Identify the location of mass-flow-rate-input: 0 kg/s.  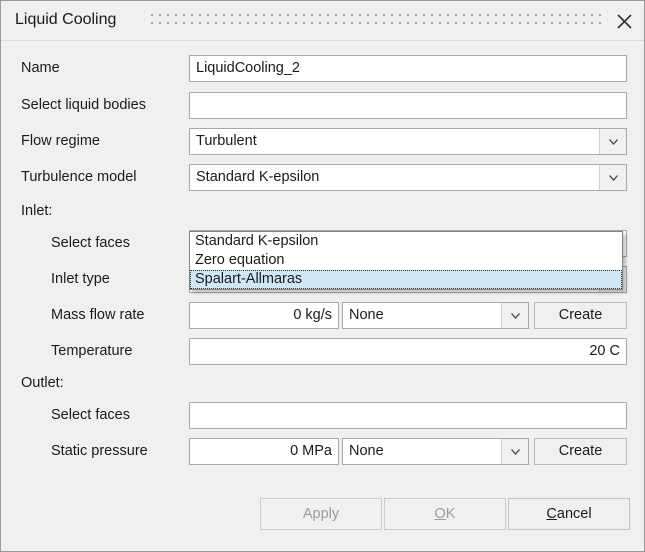
(264, 315).